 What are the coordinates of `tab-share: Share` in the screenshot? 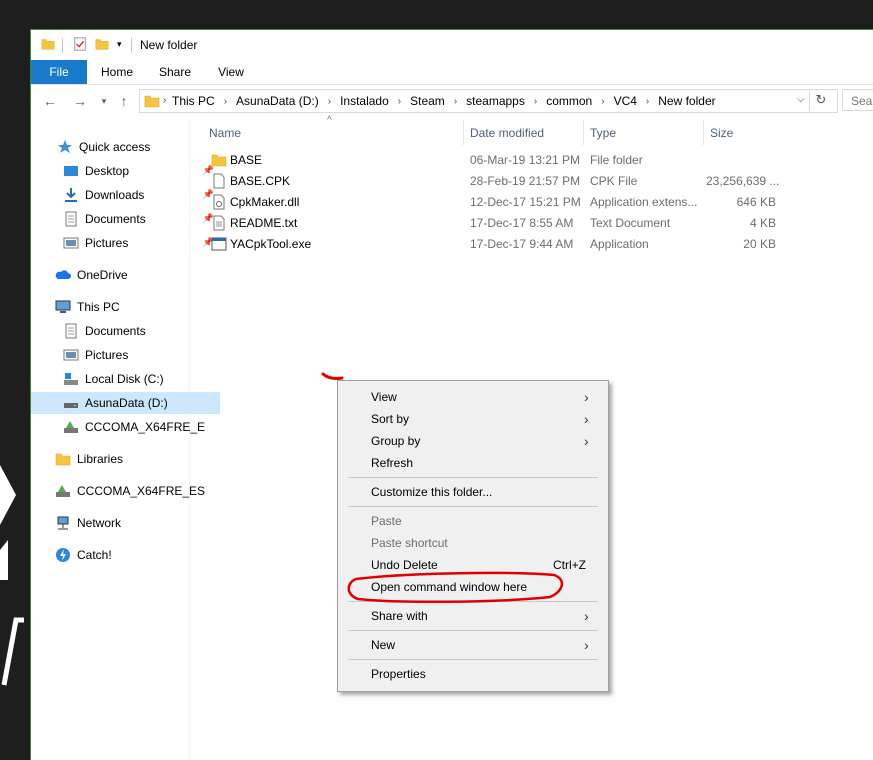 It's located at (175, 72).